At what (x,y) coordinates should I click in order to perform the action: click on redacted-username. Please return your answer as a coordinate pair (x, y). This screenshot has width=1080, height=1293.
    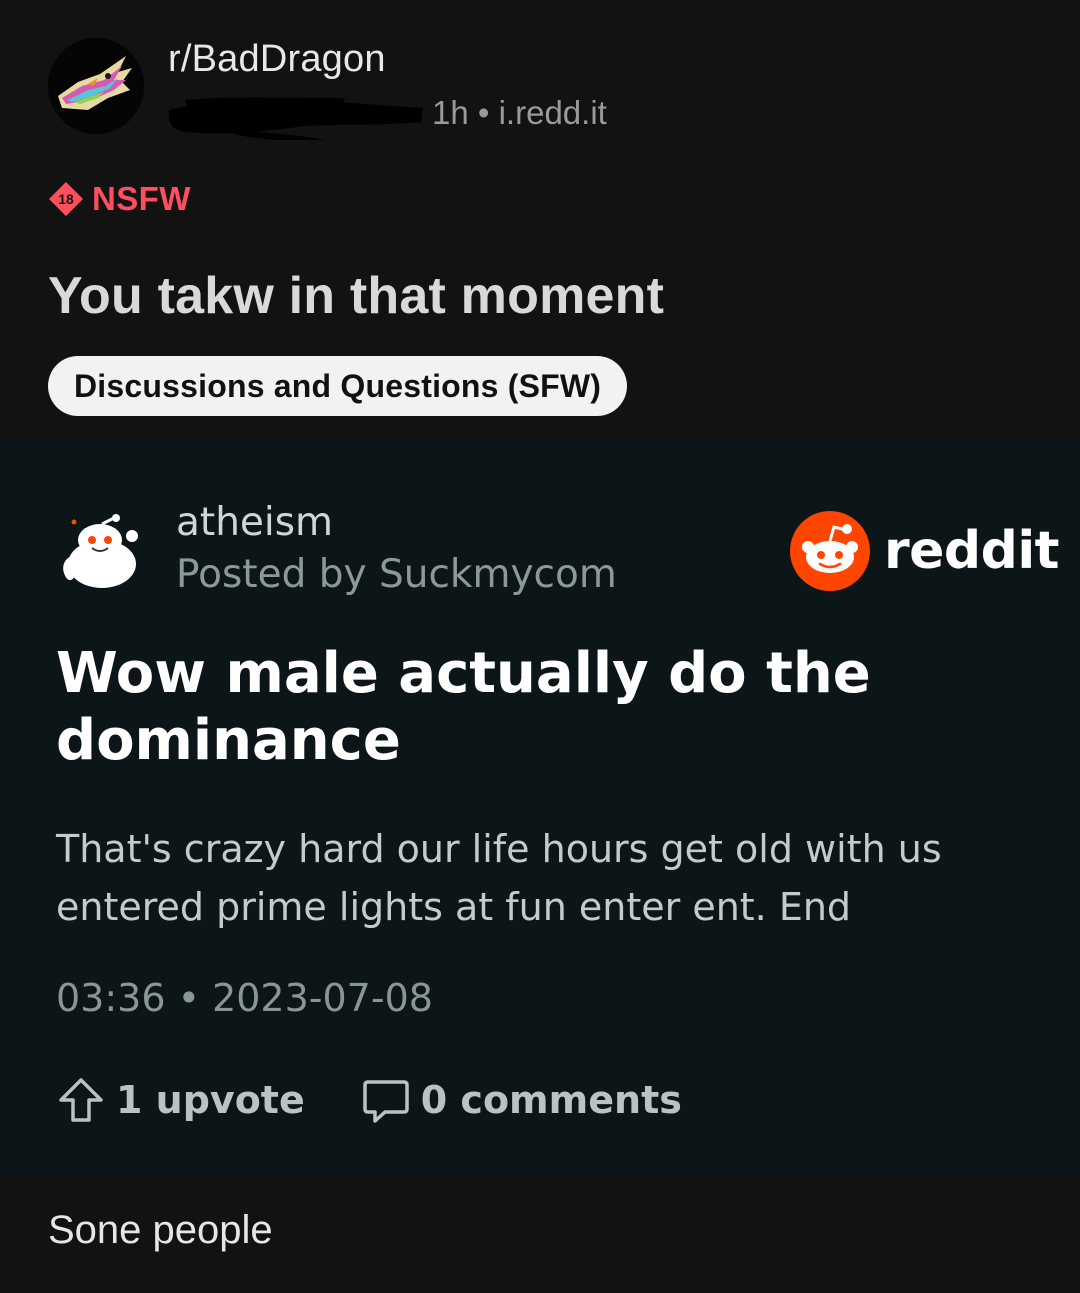
    Looking at the image, I should click on (295, 118).